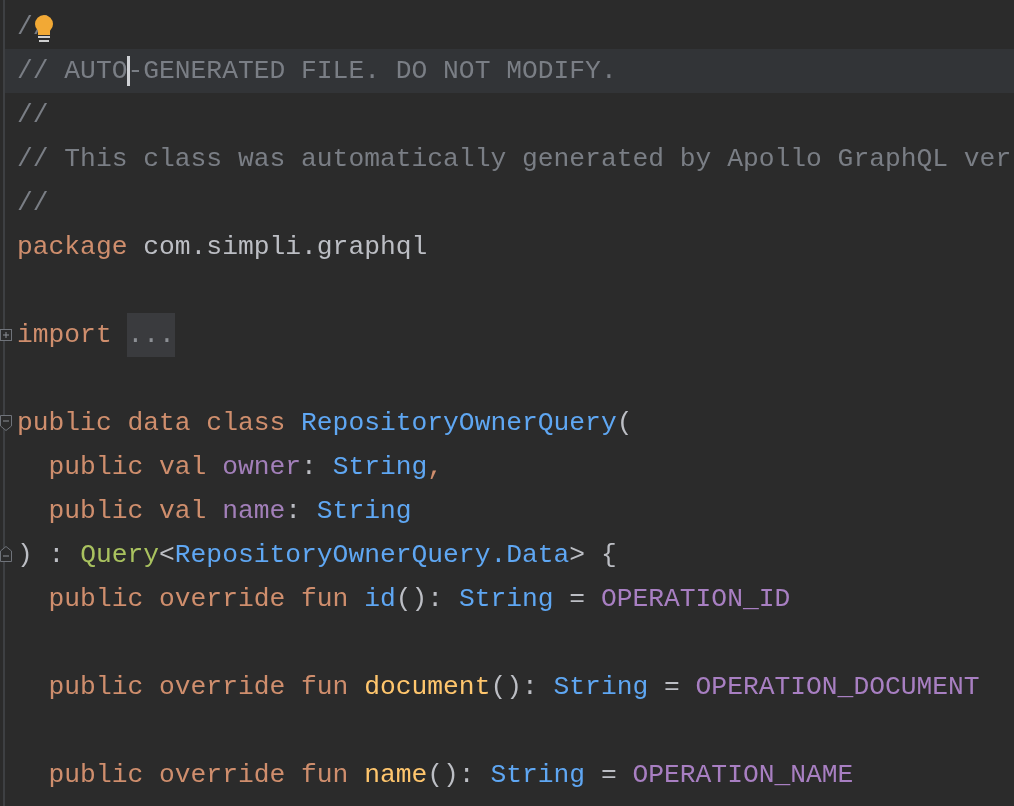 The height and width of the screenshot is (806, 1014). What do you see at coordinates (254, 511) in the screenshot?
I see `code-parameter: name` at bounding box center [254, 511].